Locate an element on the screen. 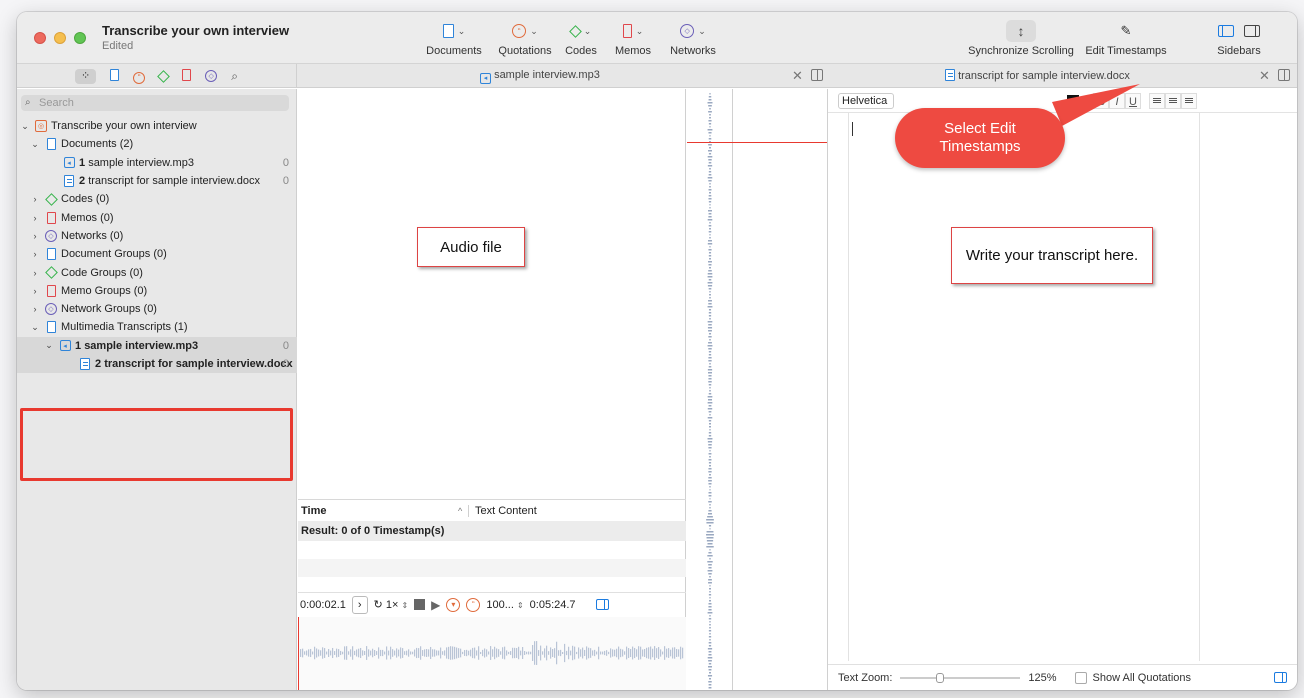 This screenshot has width=1304, height=698. vertical-waveform is located at coordinates (710, 389).